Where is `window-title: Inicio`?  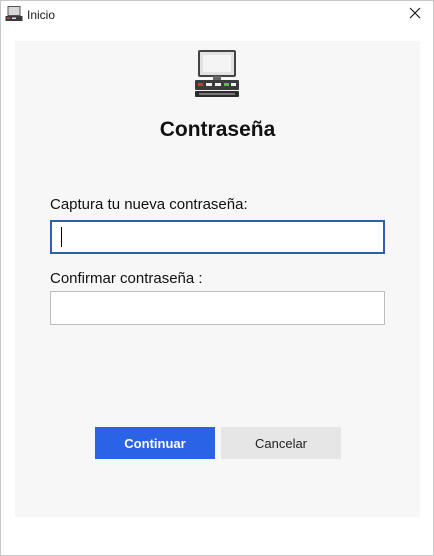 window-title: Inicio is located at coordinates (41, 15).